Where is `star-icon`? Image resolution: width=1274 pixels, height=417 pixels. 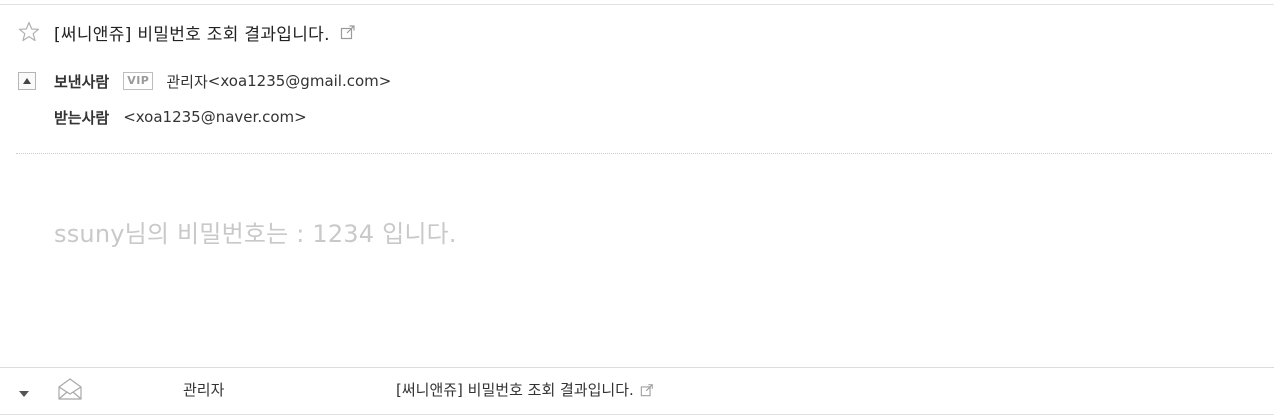
star-icon is located at coordinates (29, 32).